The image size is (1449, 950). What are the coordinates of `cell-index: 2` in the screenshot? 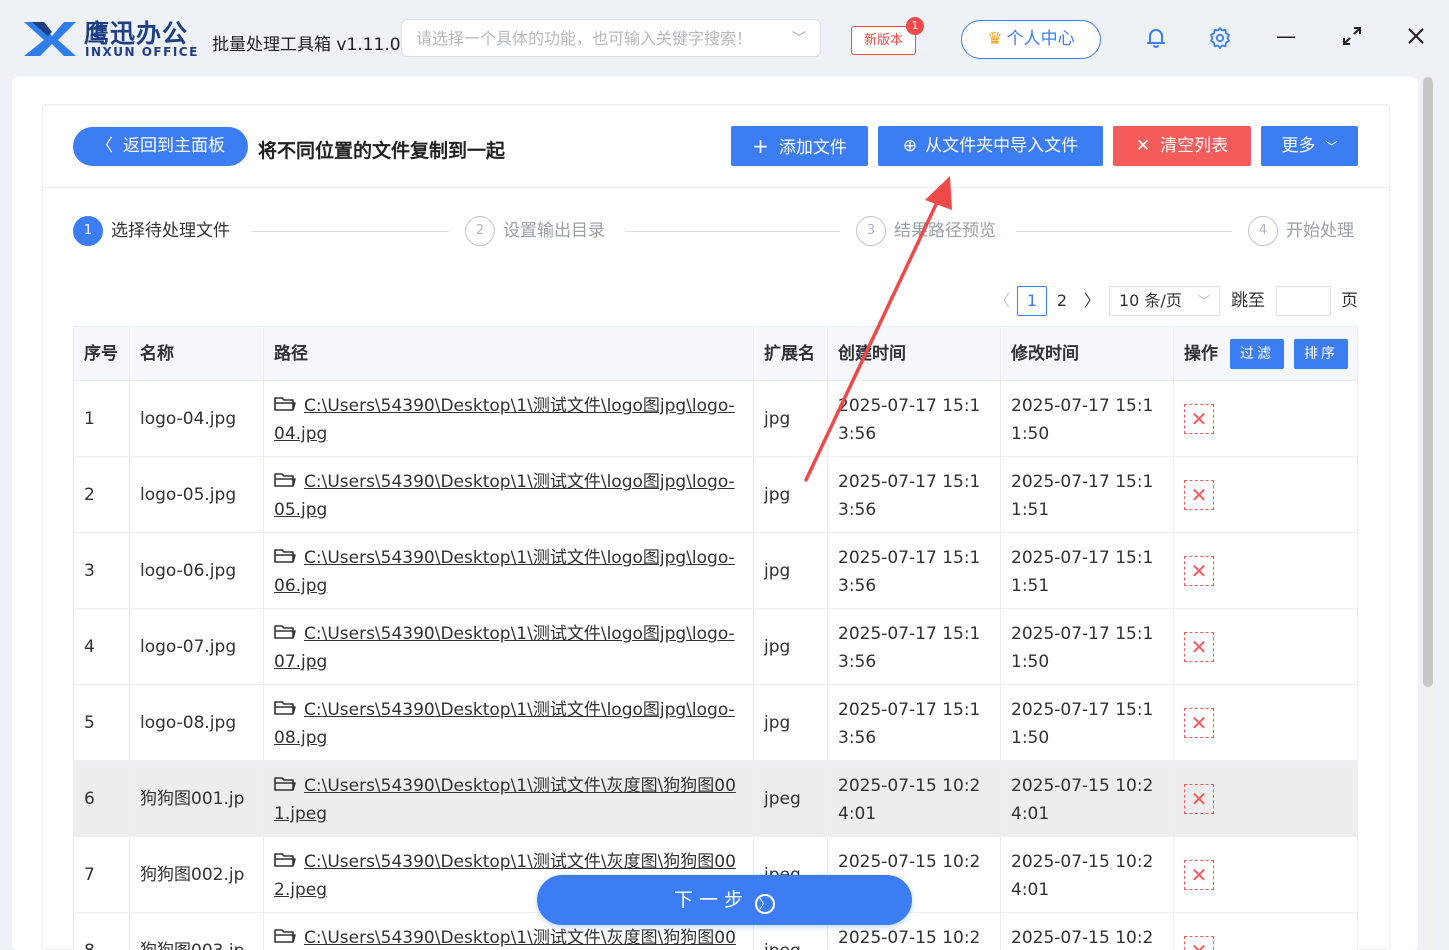 It's located at (102, 495).